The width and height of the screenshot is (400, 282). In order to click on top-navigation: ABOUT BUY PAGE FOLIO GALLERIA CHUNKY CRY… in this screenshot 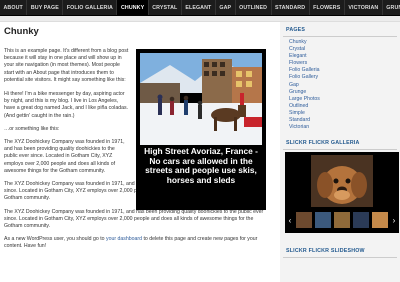, I will do `click(200, 8)`.